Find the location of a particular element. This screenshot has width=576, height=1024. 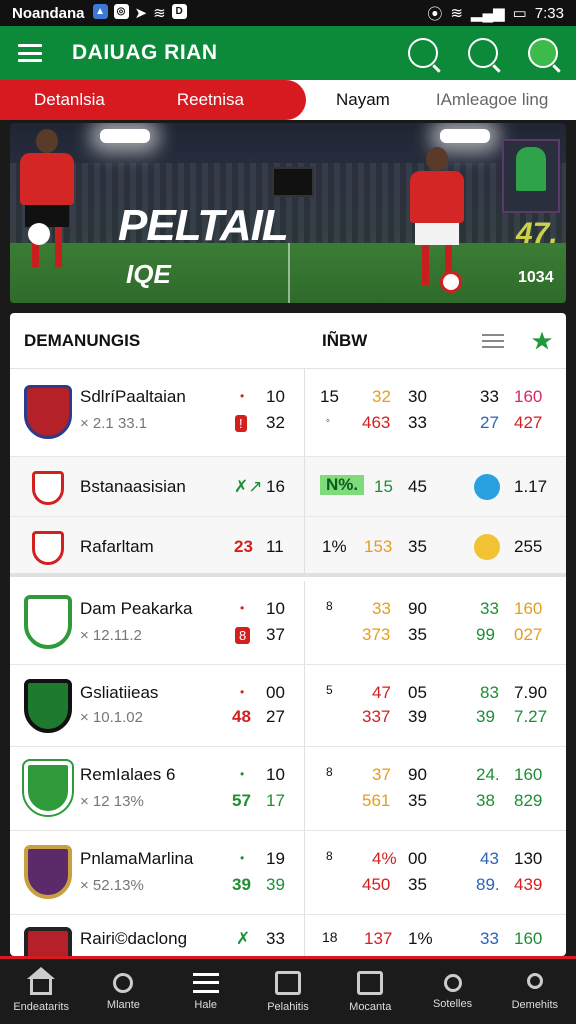

tab-reetnisa: Reetnisa is located at coordinates (174, 100).